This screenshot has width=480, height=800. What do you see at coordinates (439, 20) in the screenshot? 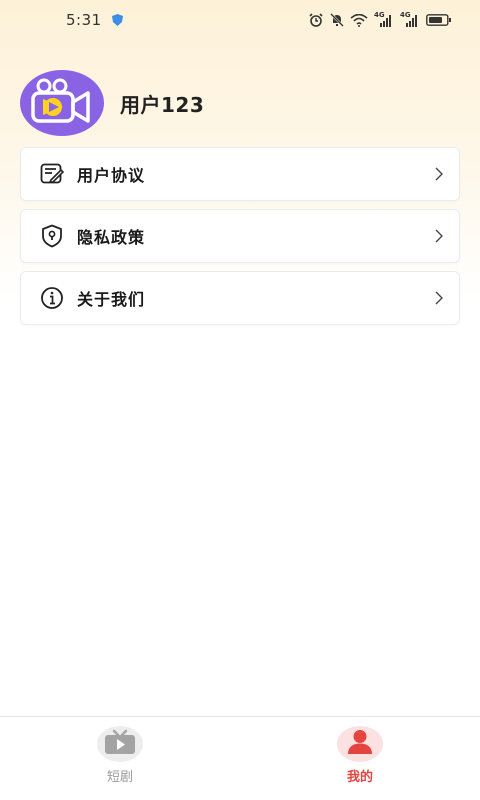
I see `battery-icon` at bounding box center [439, 20].